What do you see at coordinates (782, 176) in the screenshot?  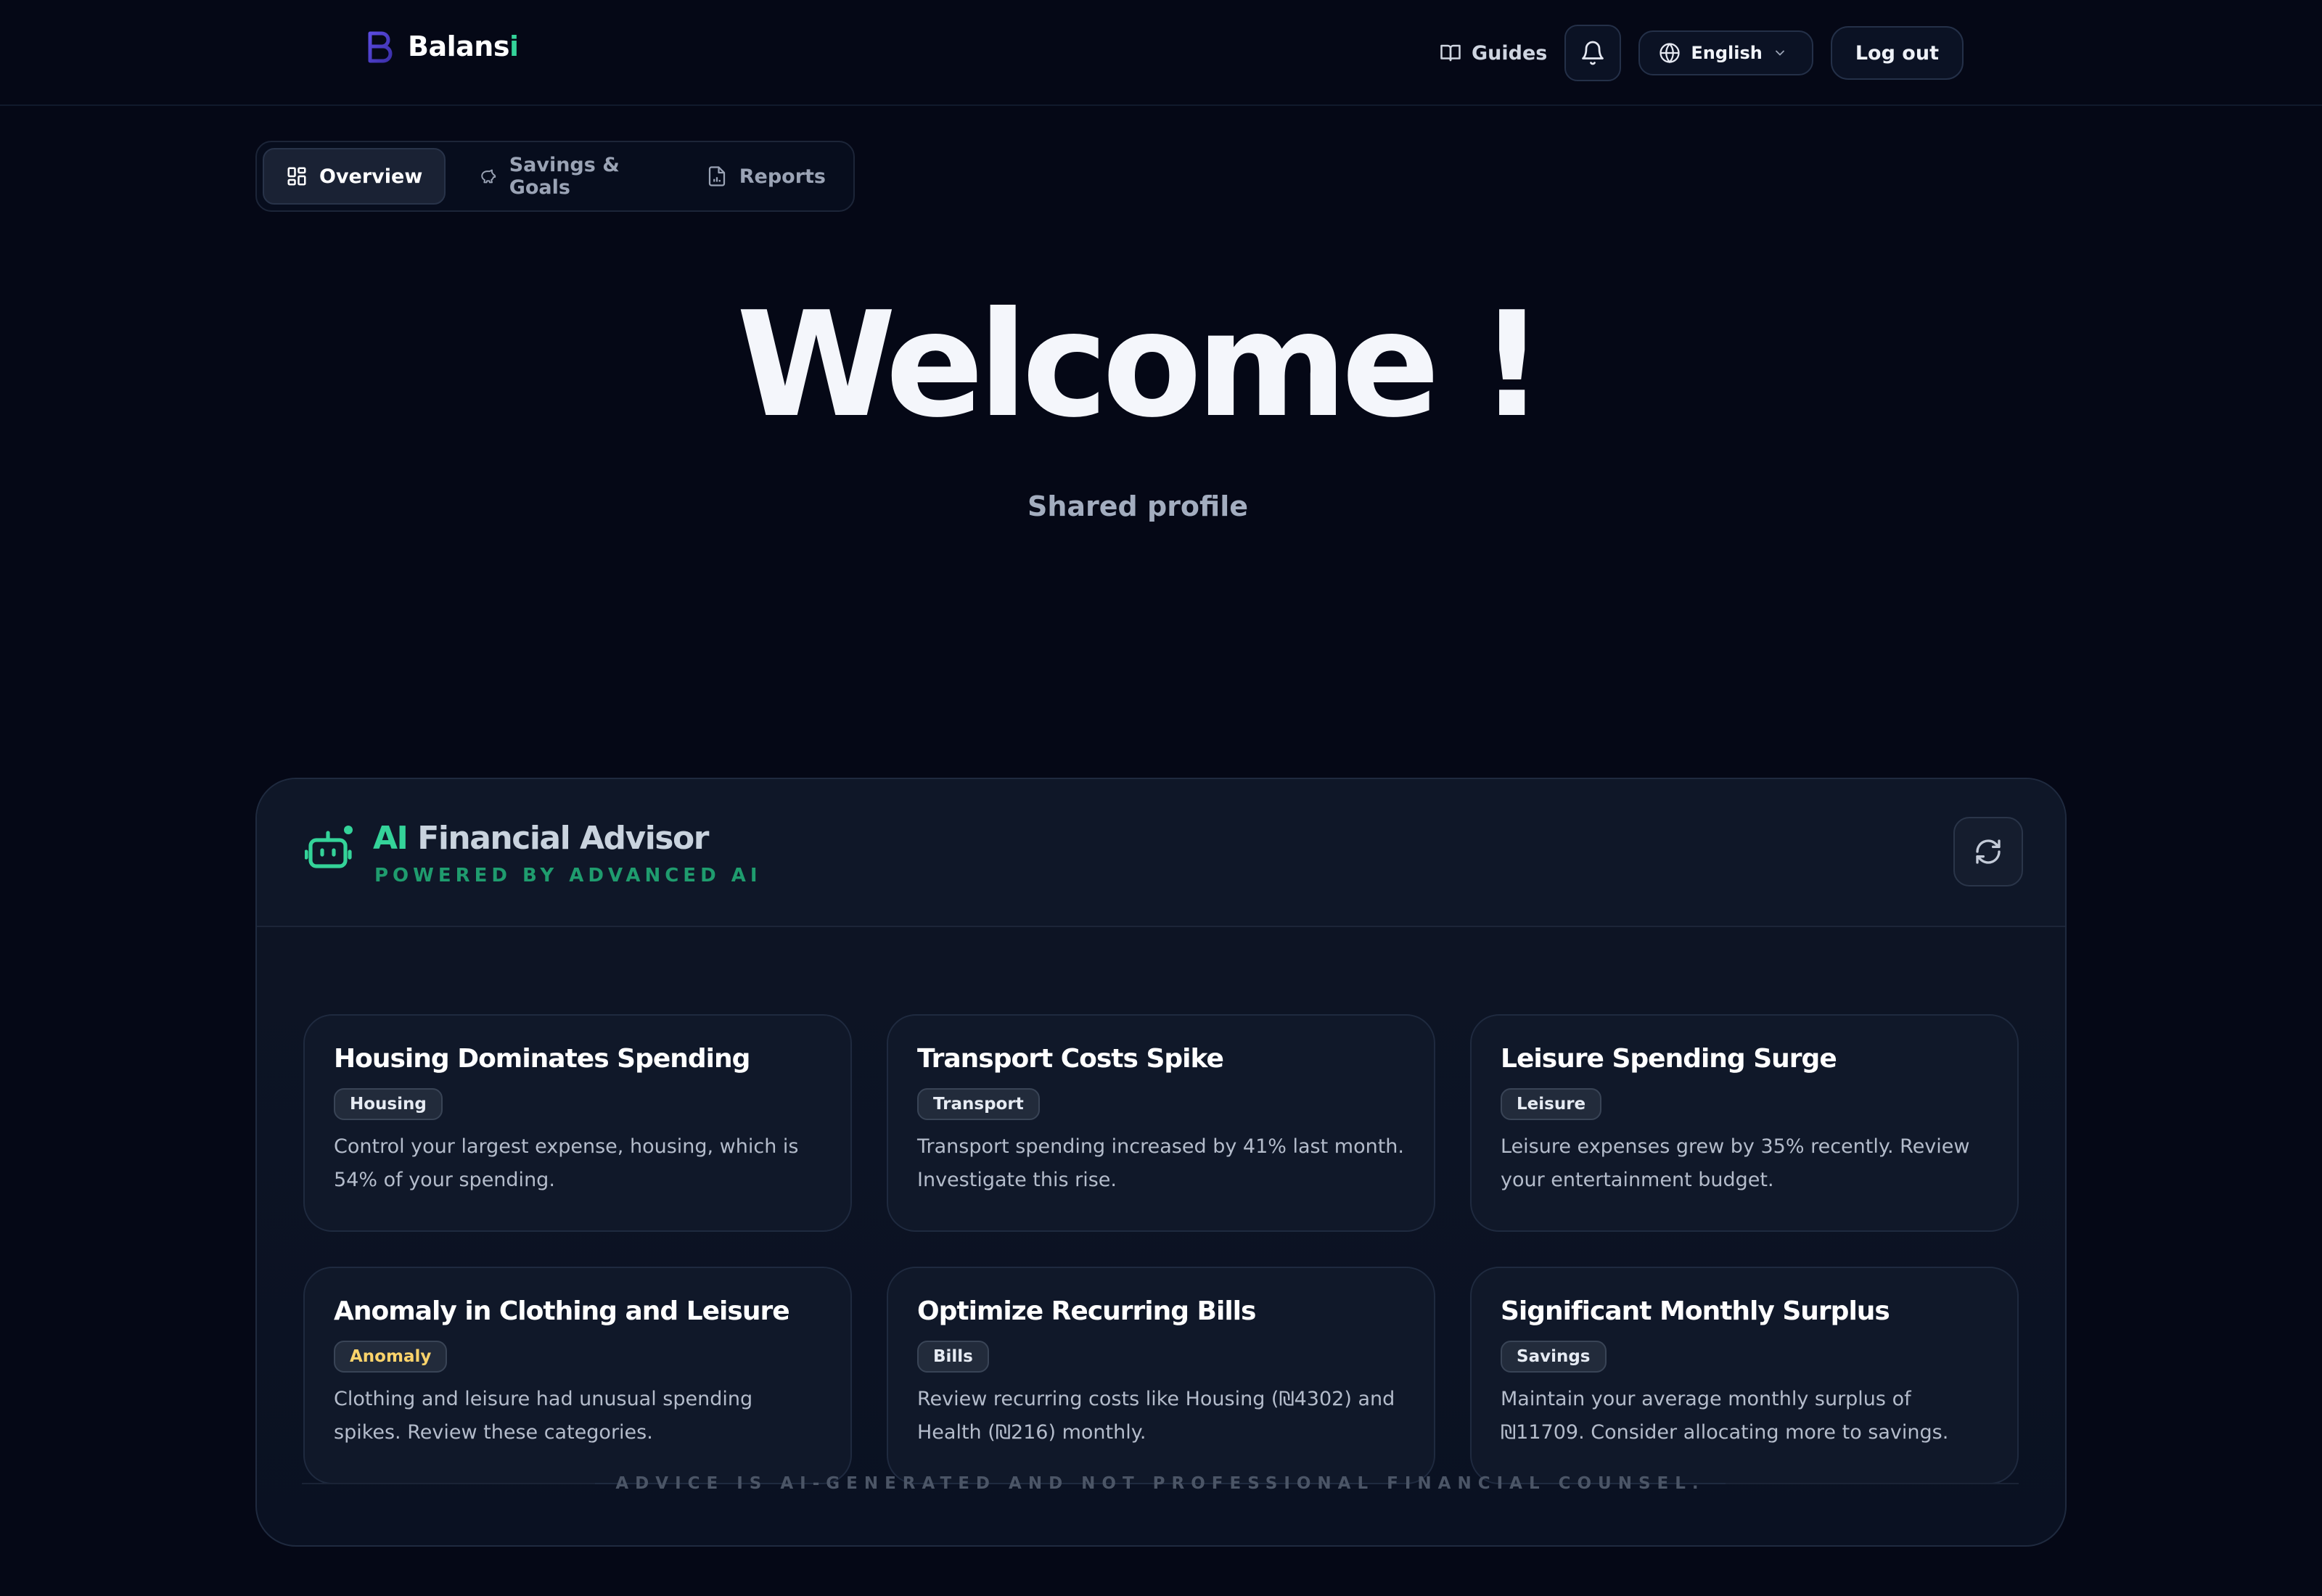 I see `tab-label: Reports` at bounding box center [782, 176].